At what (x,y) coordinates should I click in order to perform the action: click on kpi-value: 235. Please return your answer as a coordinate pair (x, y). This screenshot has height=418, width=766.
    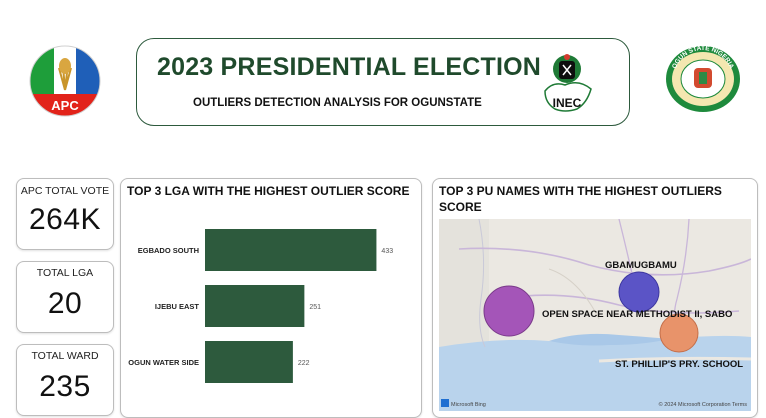
    Looking at the image, I should click on (65, 386).